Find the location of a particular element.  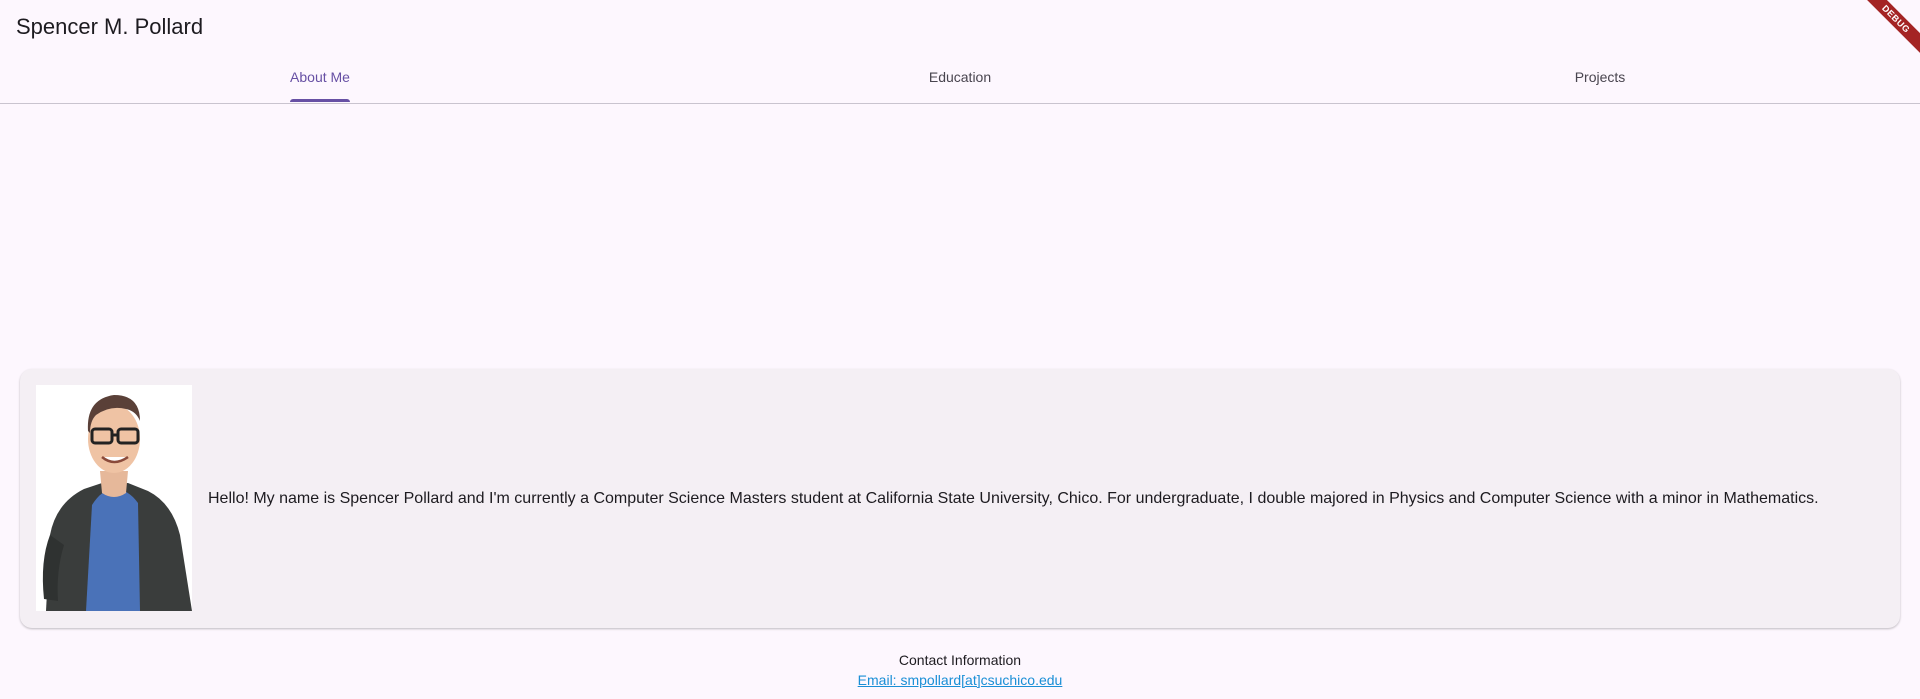

profile-photo is located at coordinates (114, 498).